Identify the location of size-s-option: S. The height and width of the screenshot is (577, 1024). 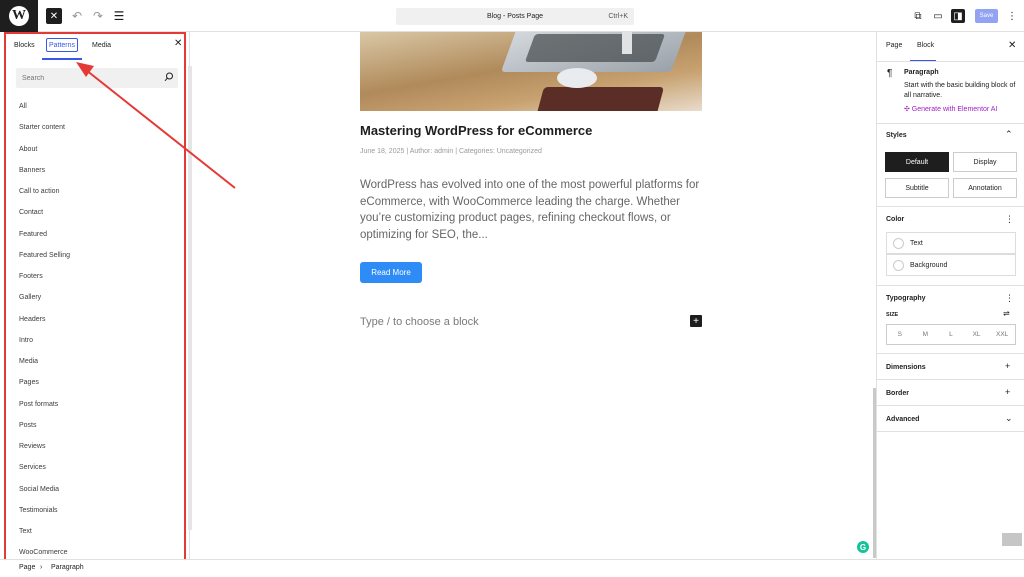
(900, 334).